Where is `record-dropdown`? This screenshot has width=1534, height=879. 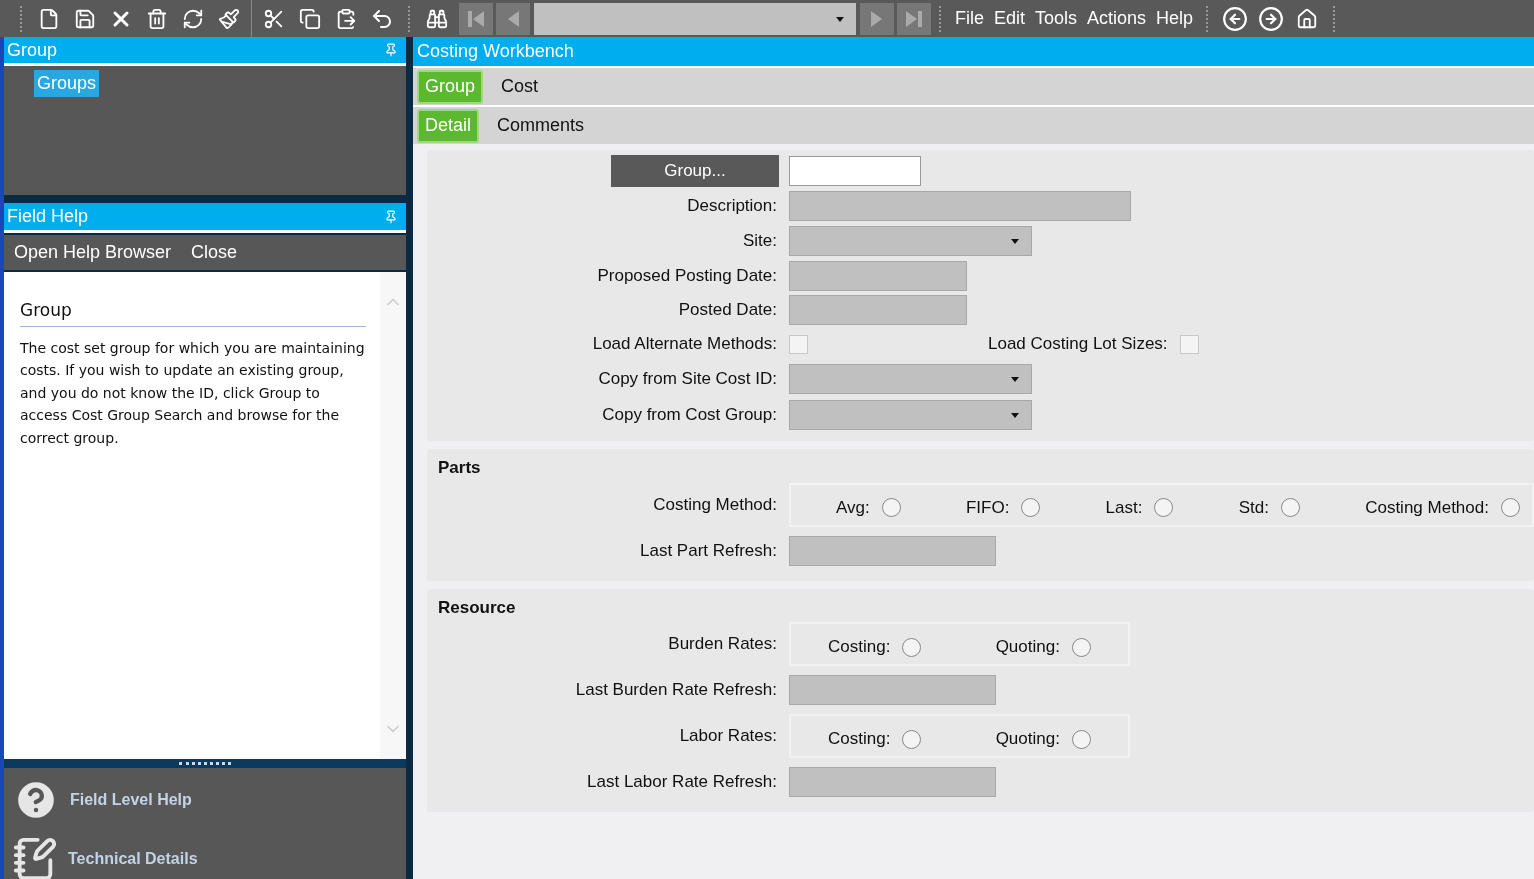 record-dropdown is located at coordinates (695, 18).